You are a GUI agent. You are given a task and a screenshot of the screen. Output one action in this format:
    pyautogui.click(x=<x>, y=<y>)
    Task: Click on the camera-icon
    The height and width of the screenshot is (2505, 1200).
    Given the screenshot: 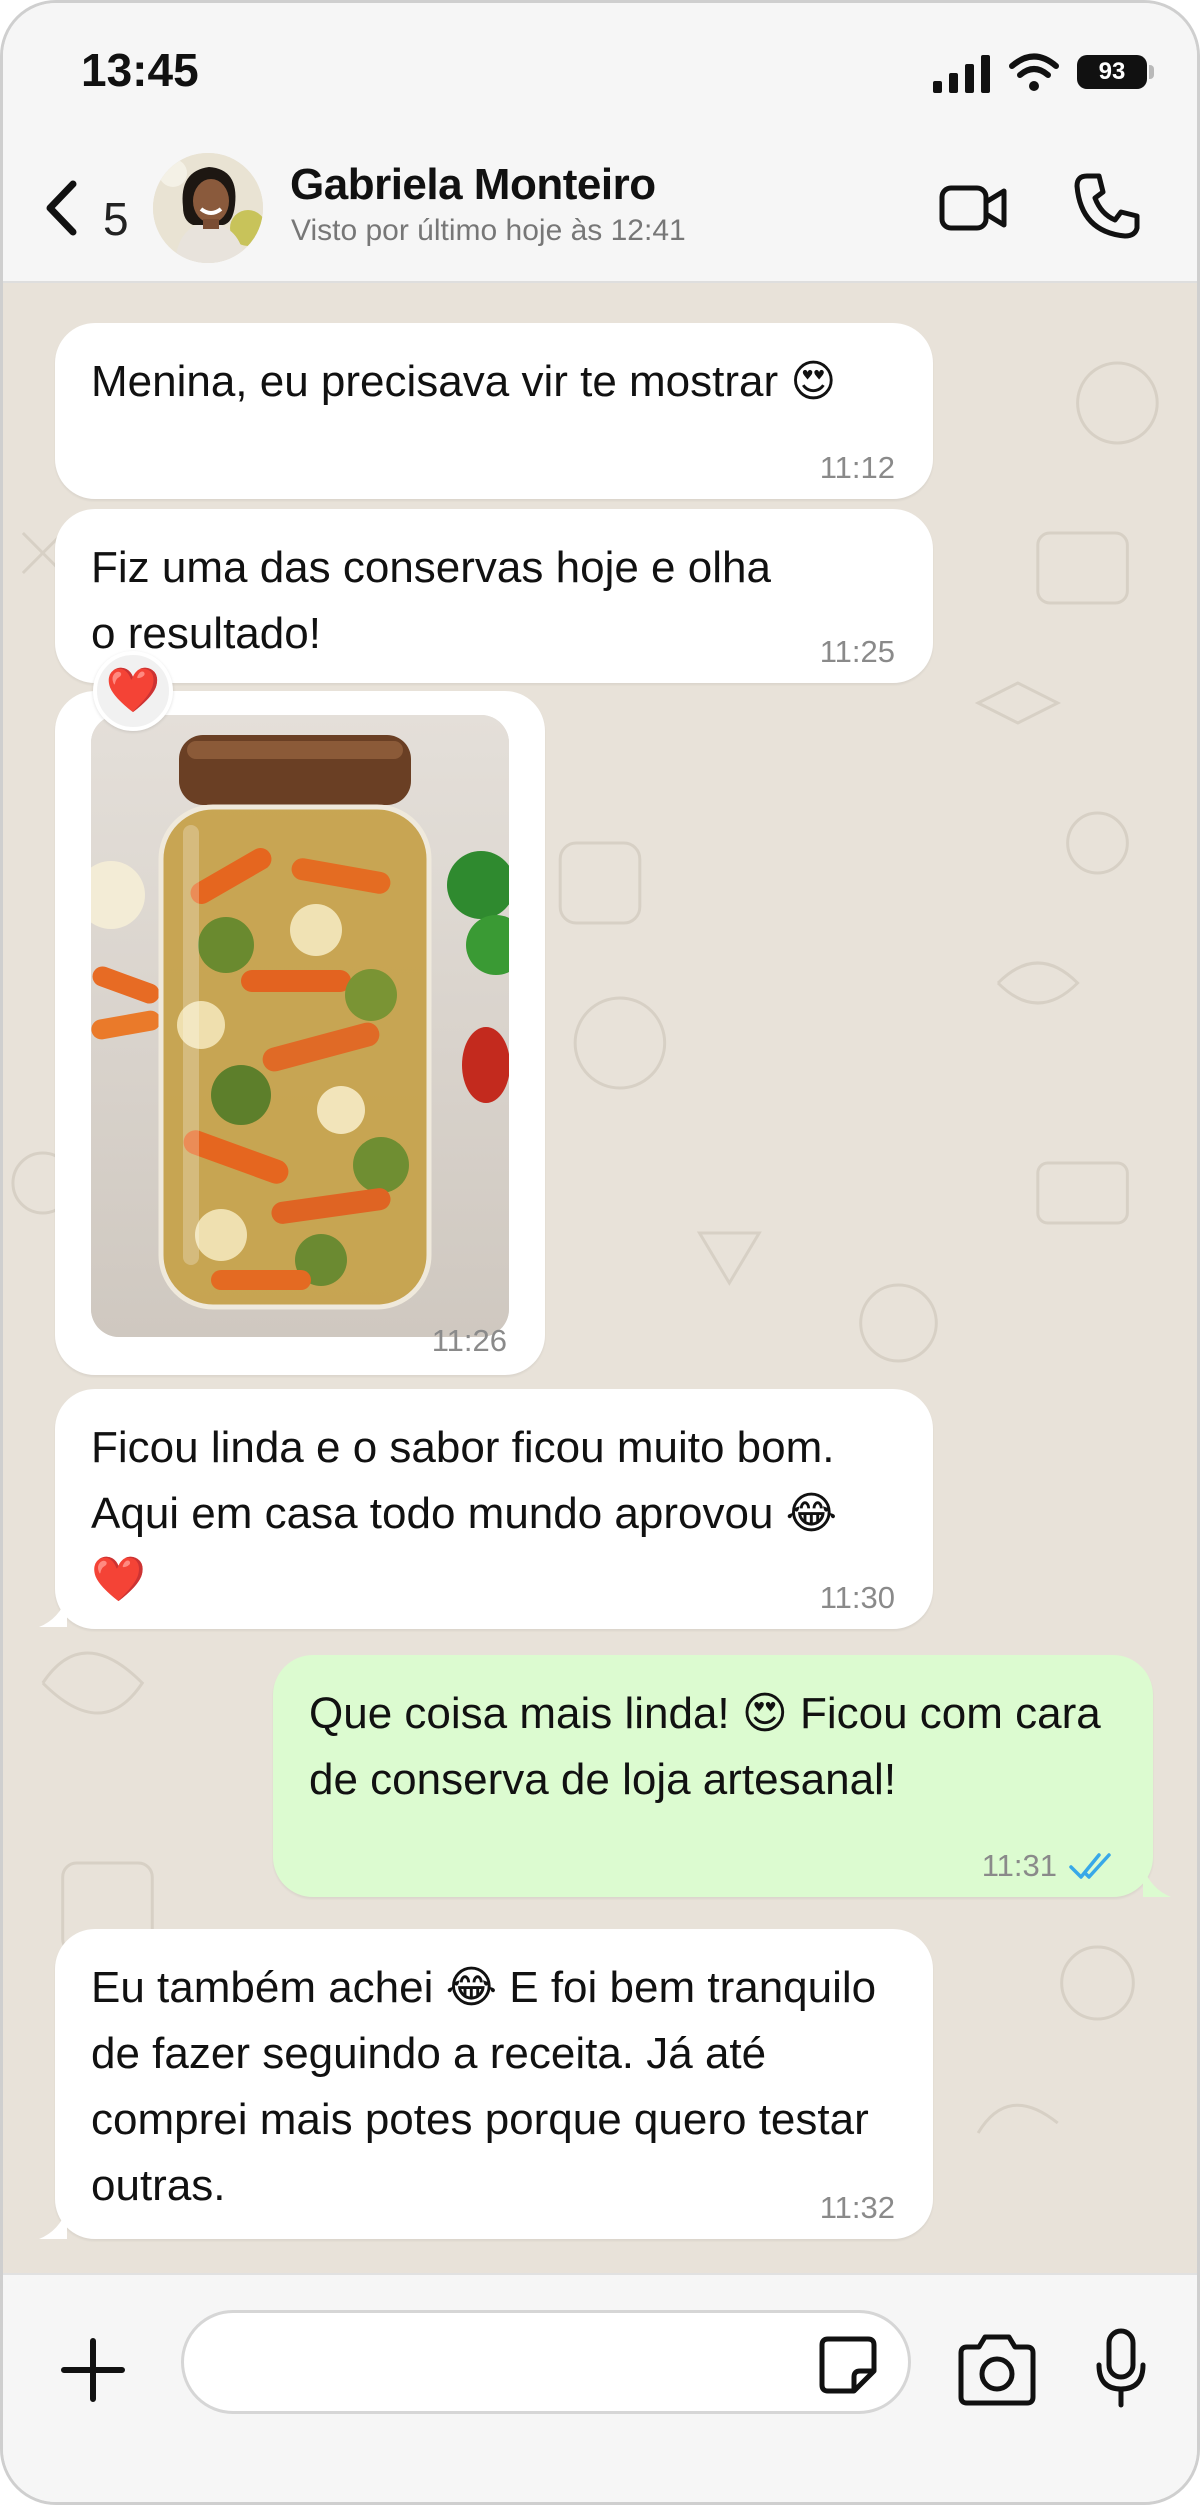 What is the action you would take?
    pyautogui.click(x=997, y=2371)
    